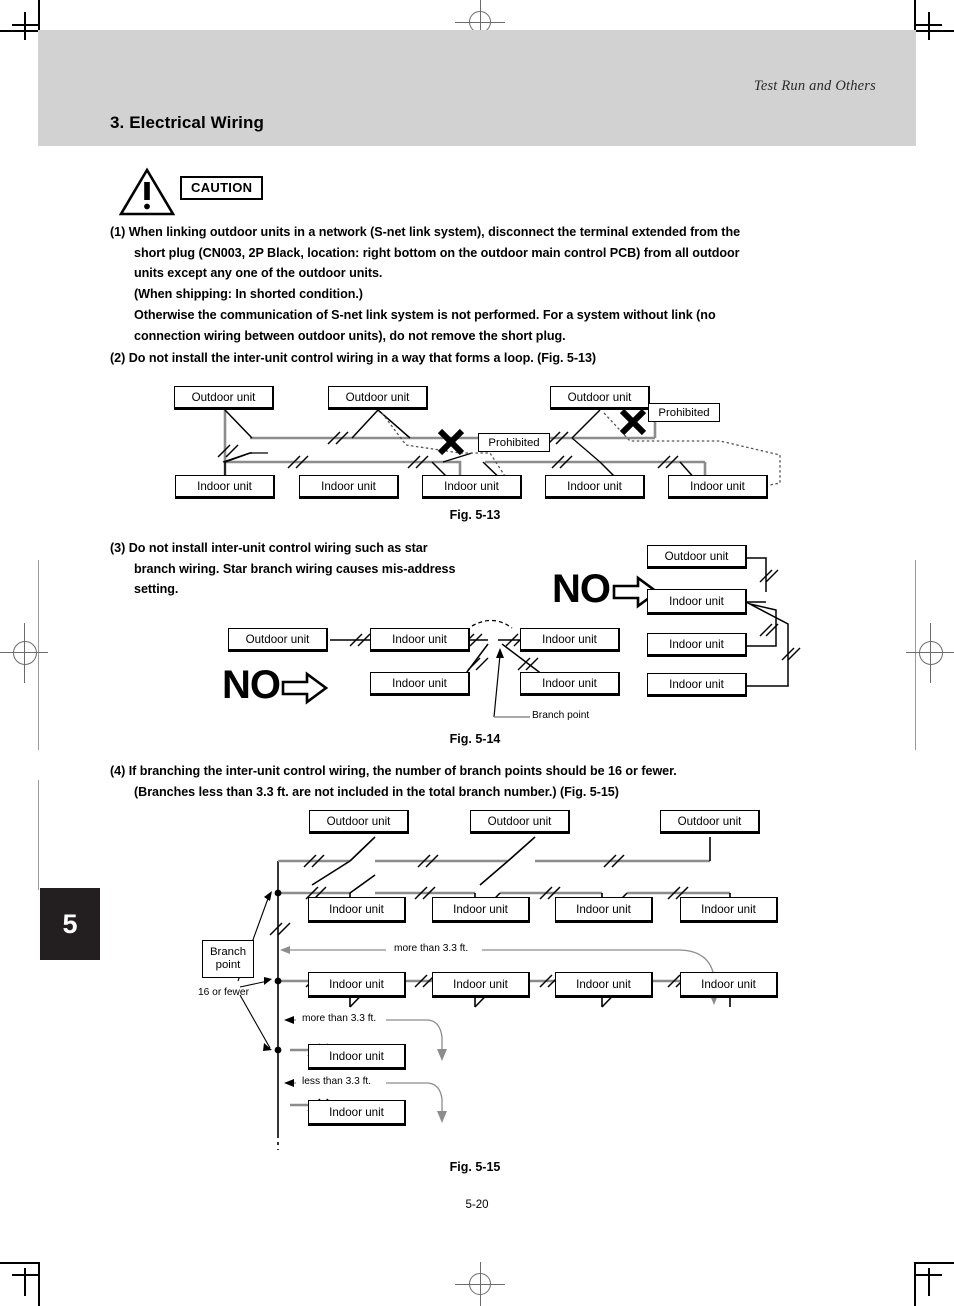  I want to click on crop-mark-bl-inner-h, so click(26, 1275).